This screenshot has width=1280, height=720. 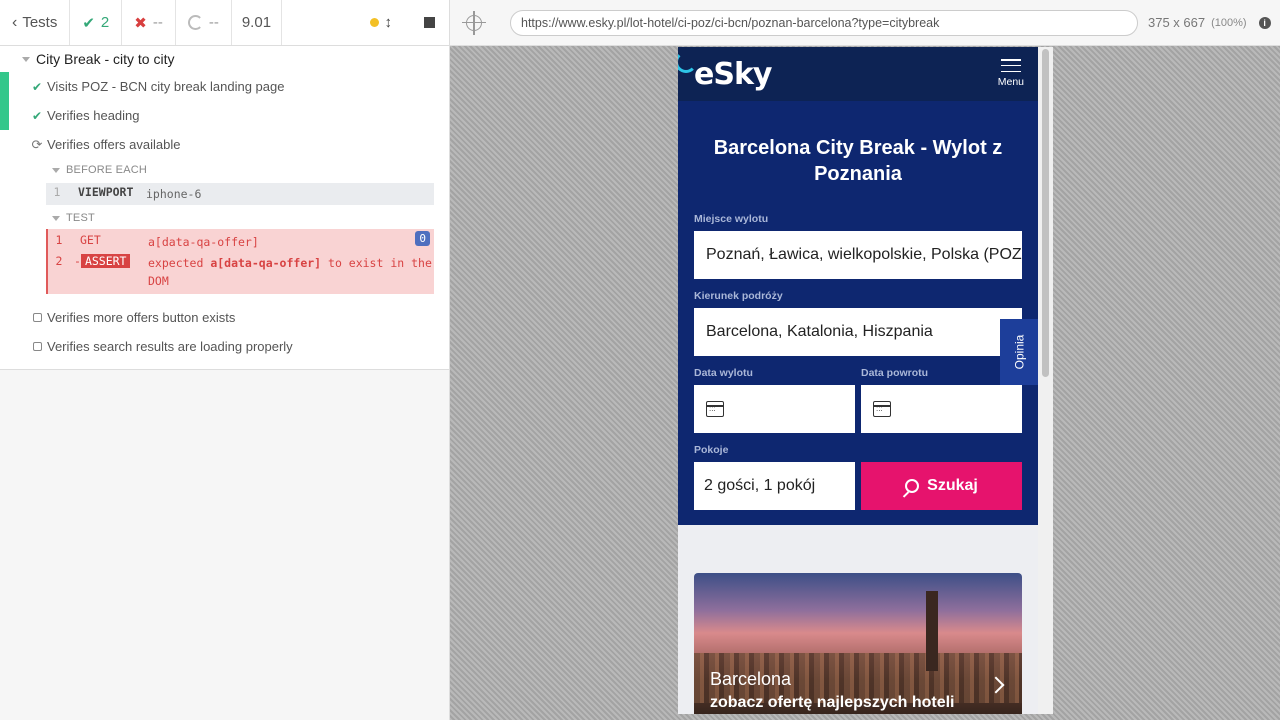 I want to click on command-number: 2, so click(x=59, y=261).